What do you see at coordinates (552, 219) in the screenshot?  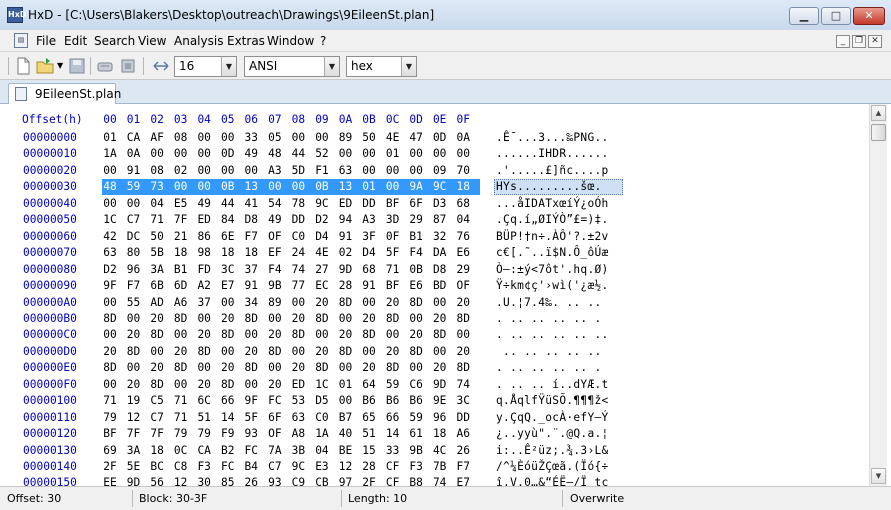 I see `decoded-text: .Çq.í„ØIÝÒ”£=)‡.` at bounding box center [552, 219].